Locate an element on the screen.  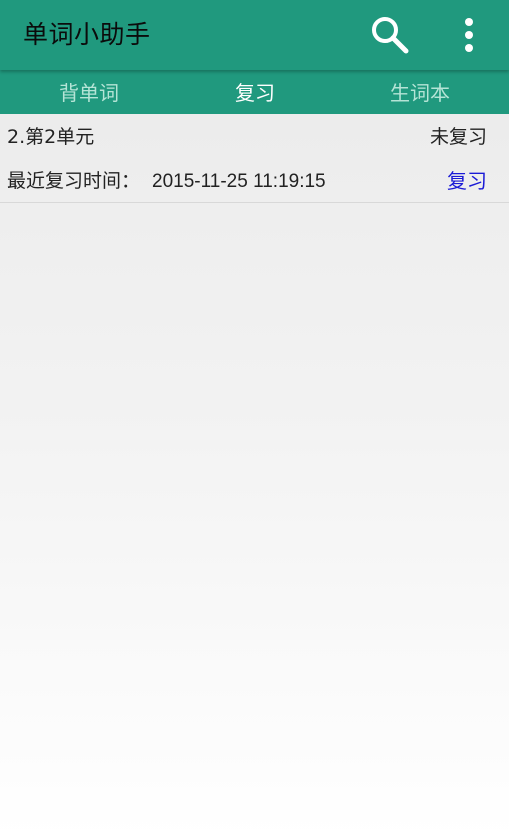
last-review-info: 最近复习时间： 2015-11-25 11:19:15 is located at coordinates (166, 181).